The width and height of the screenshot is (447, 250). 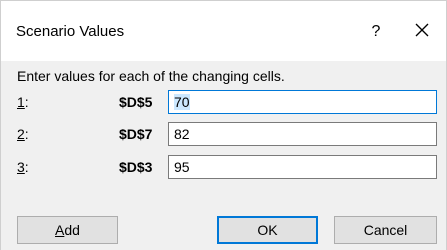 What do you see at coordinates (70, 31) in the screenshot?
I see `dialog-title: Scenario Values` at bounding box center [70, 31].